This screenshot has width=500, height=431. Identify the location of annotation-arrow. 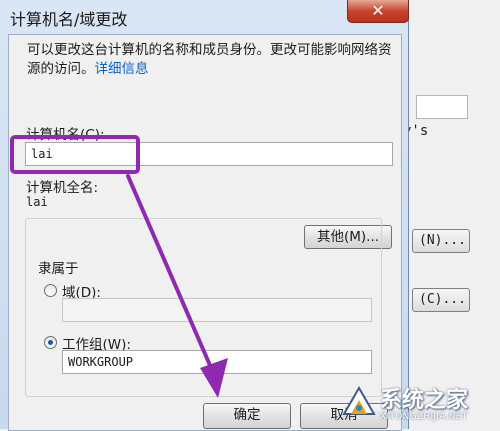
(177, 286).